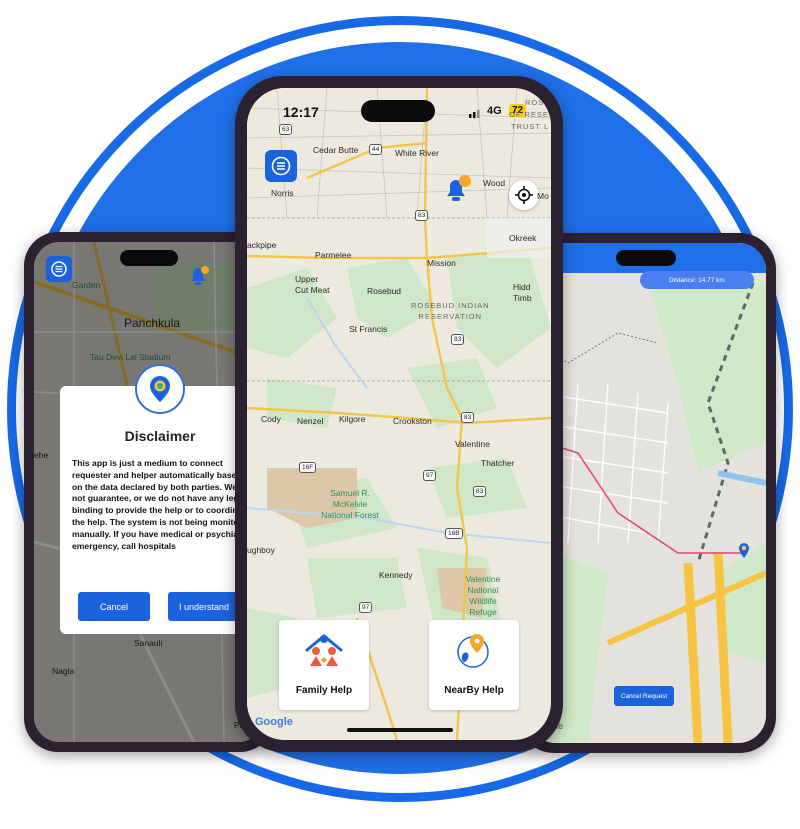  What do you see at coordinates (114, 606) in the screenshot?
I see `cancel-button: Cancel` at bounding box center [114, 606].